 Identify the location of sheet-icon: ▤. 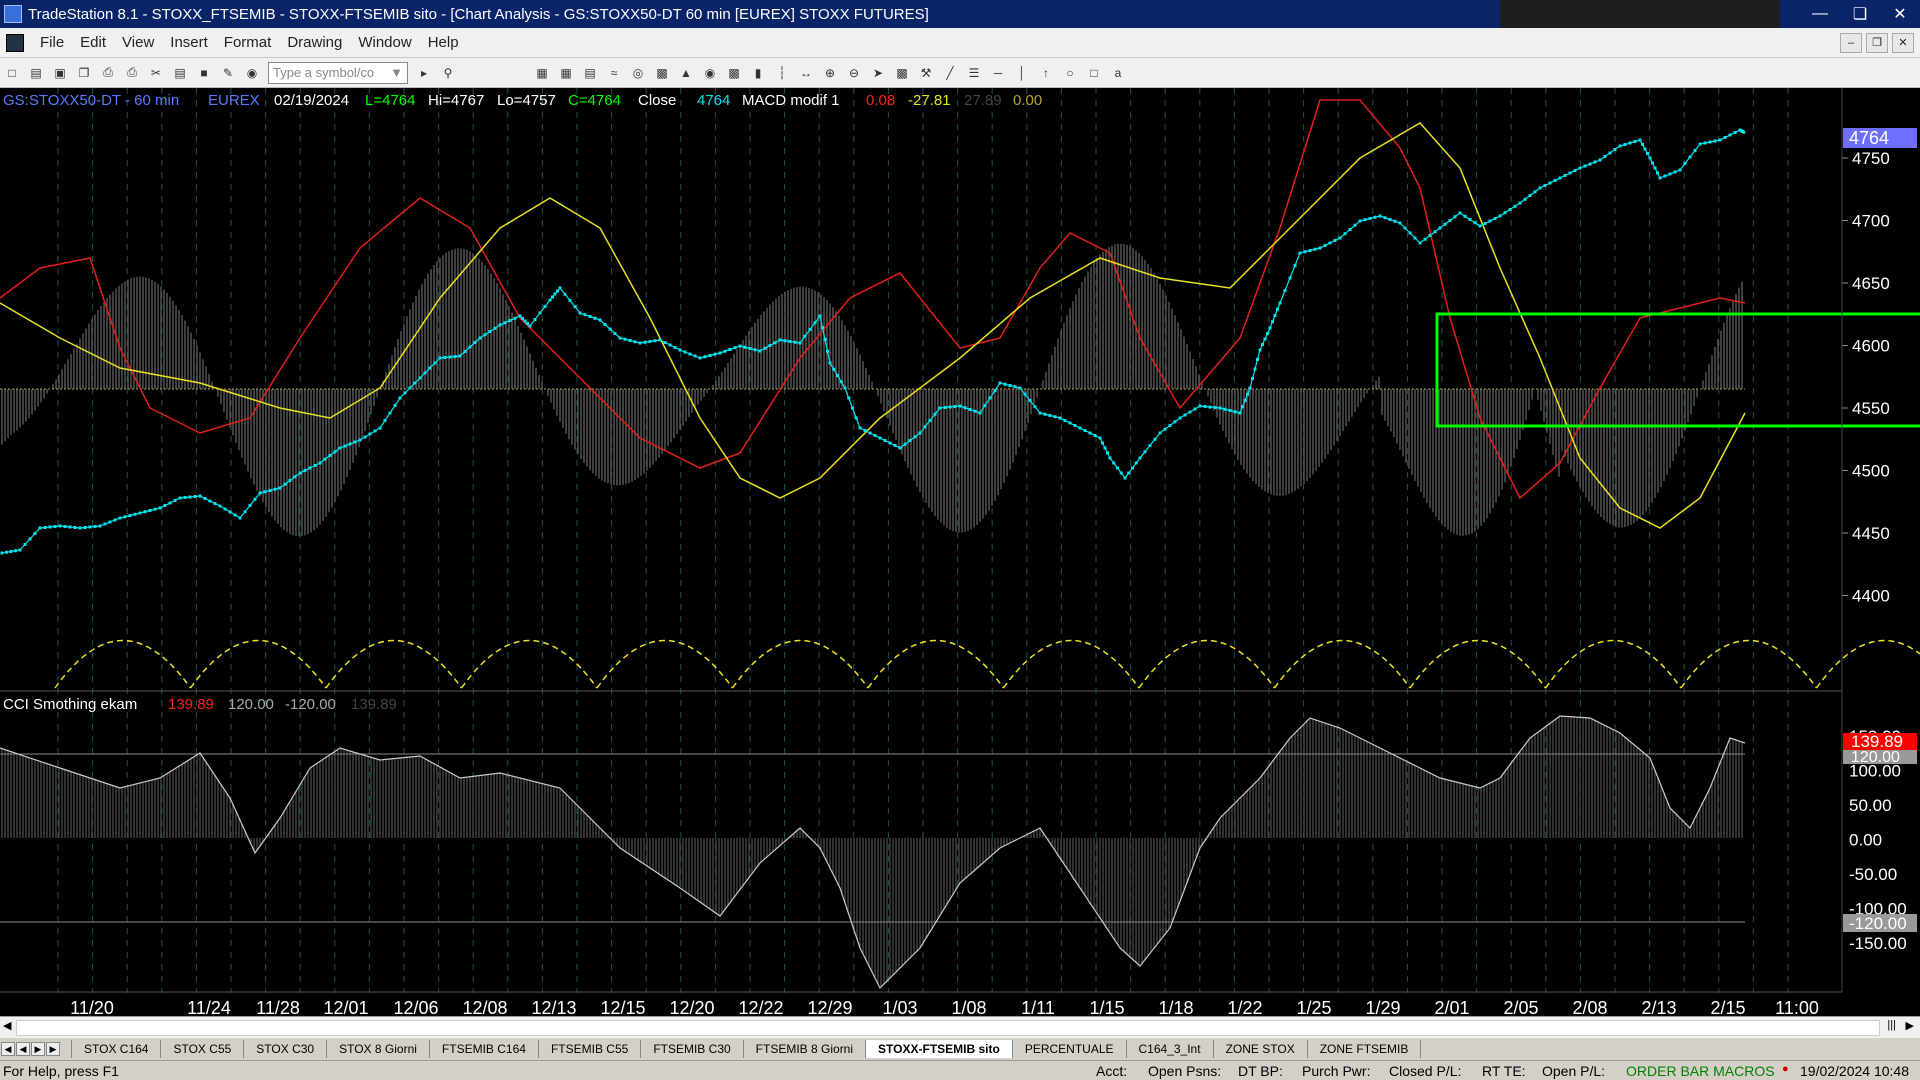
(590, 73).